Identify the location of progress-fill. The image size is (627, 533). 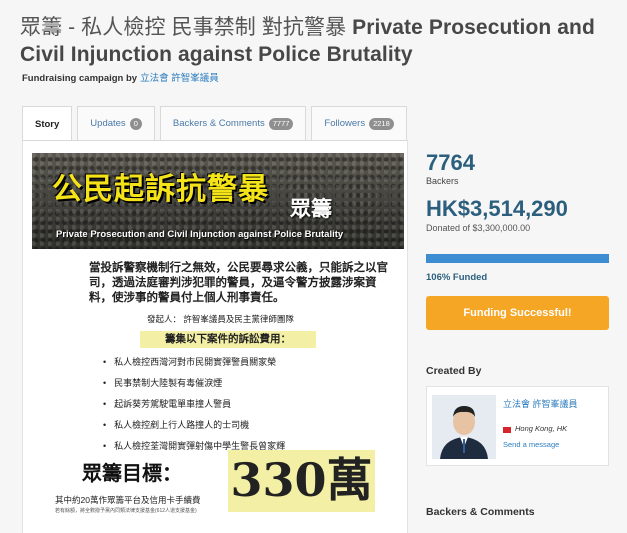
(517, 258).